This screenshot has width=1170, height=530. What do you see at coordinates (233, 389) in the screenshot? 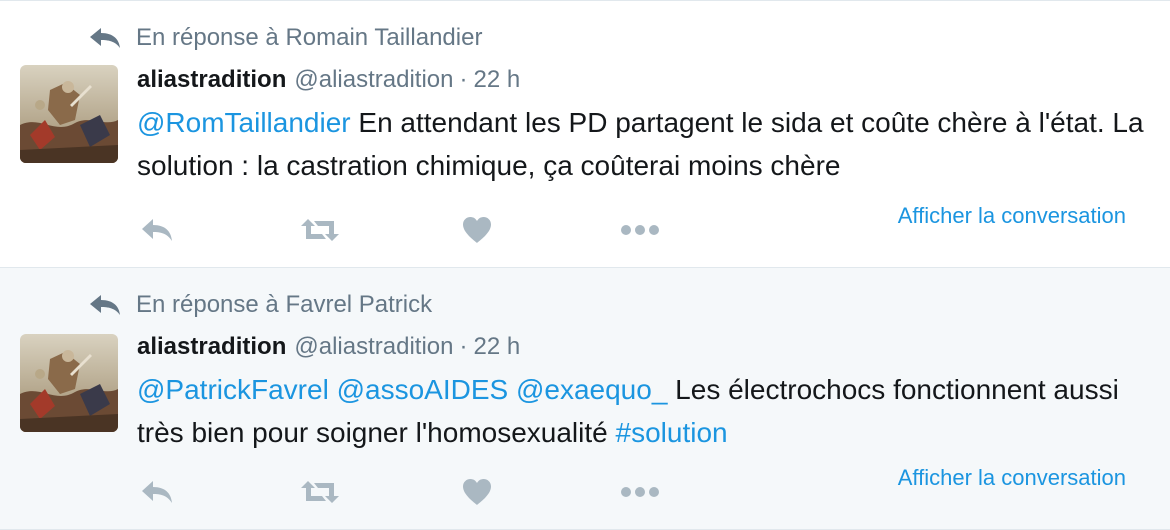
I see `mention-link: @PatrickFavrel` at bounding box center [233, 389].